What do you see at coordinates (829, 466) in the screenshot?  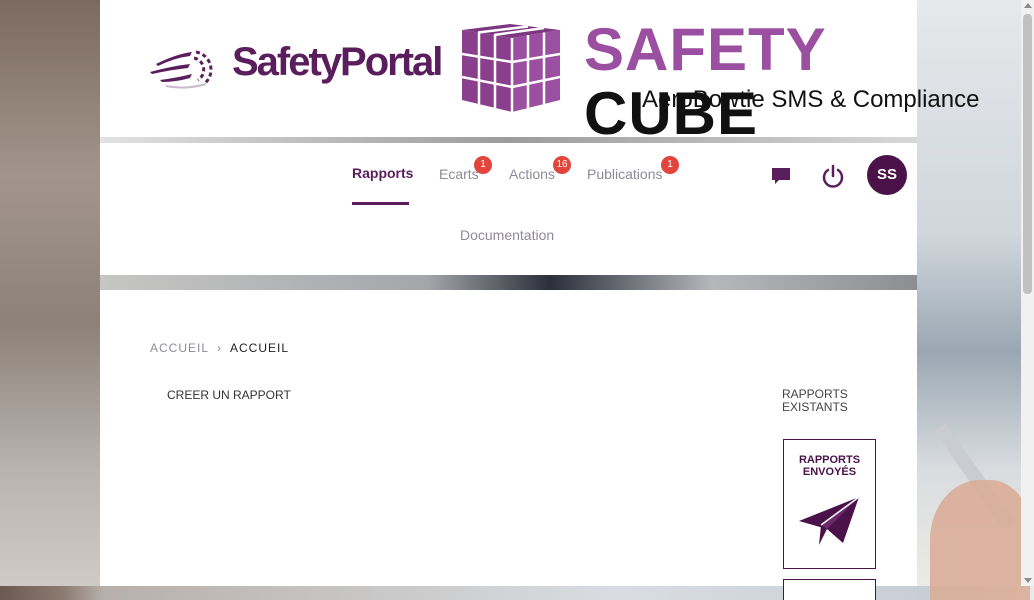 I see `sent-reports-label: RAPPORTS ENVOYÉS` at bounding box center [829, 466].